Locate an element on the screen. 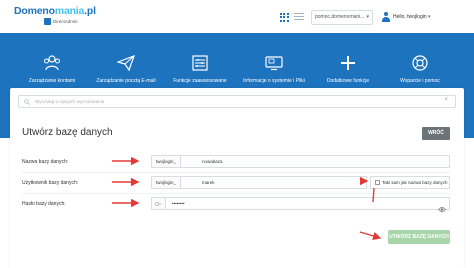 This screenshot has height=268, width=474. user-icon is located at coordinates (385, 17).